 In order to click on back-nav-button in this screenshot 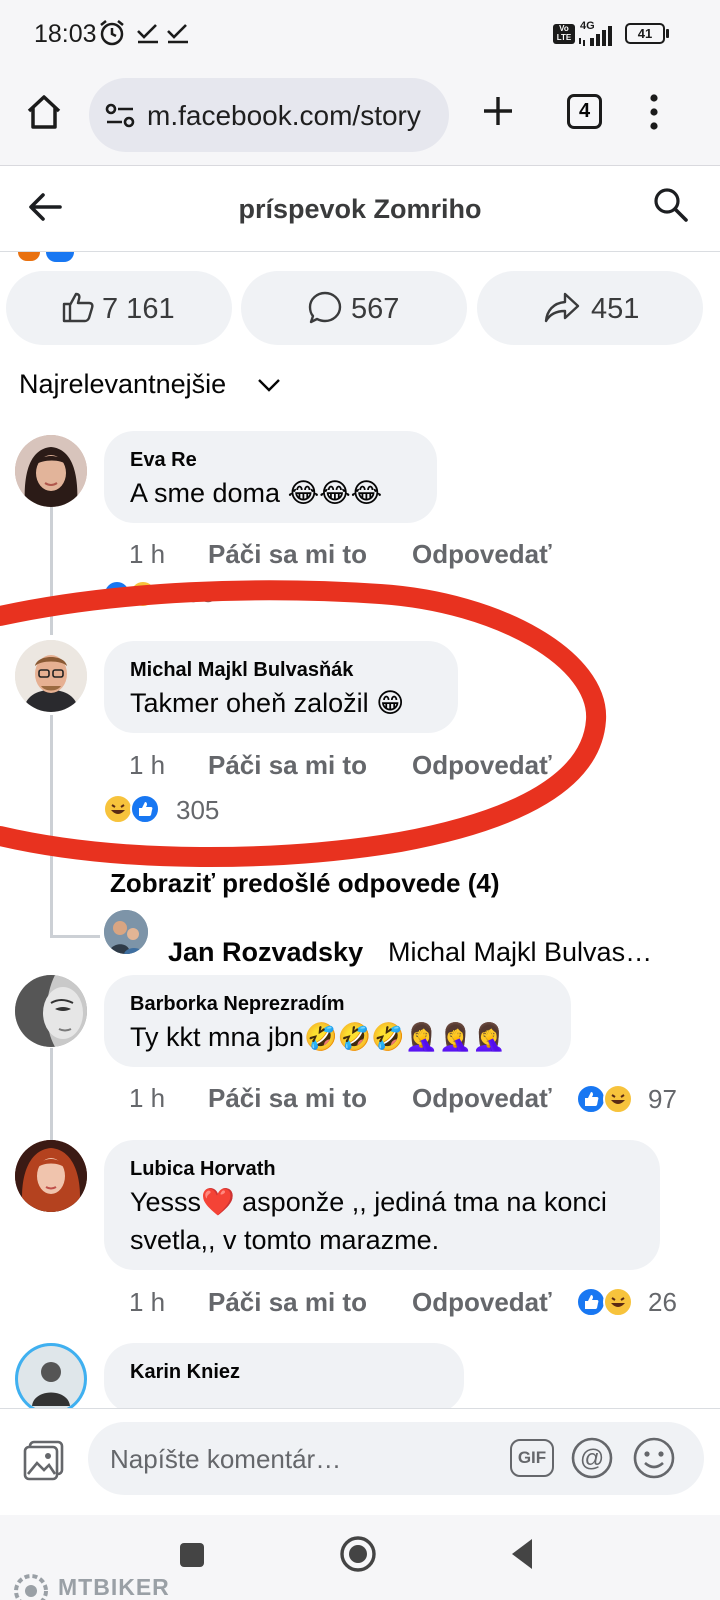, I will do `click(522, 1554)`.